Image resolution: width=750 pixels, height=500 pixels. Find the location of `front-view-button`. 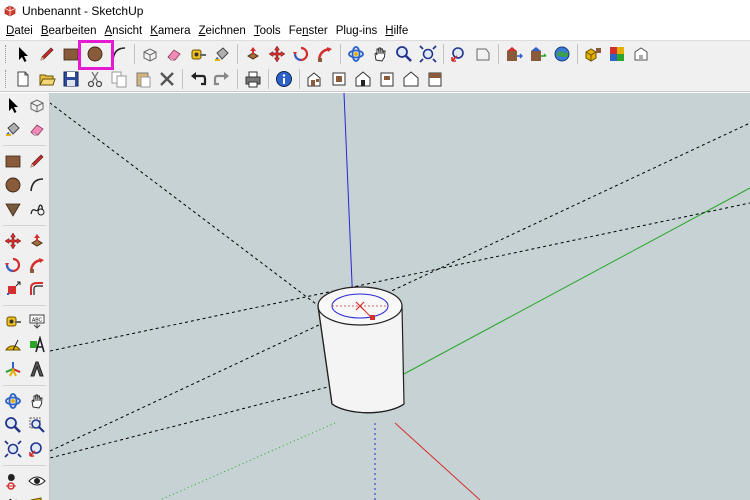

front-view-button is located at coordinates (363, 79).